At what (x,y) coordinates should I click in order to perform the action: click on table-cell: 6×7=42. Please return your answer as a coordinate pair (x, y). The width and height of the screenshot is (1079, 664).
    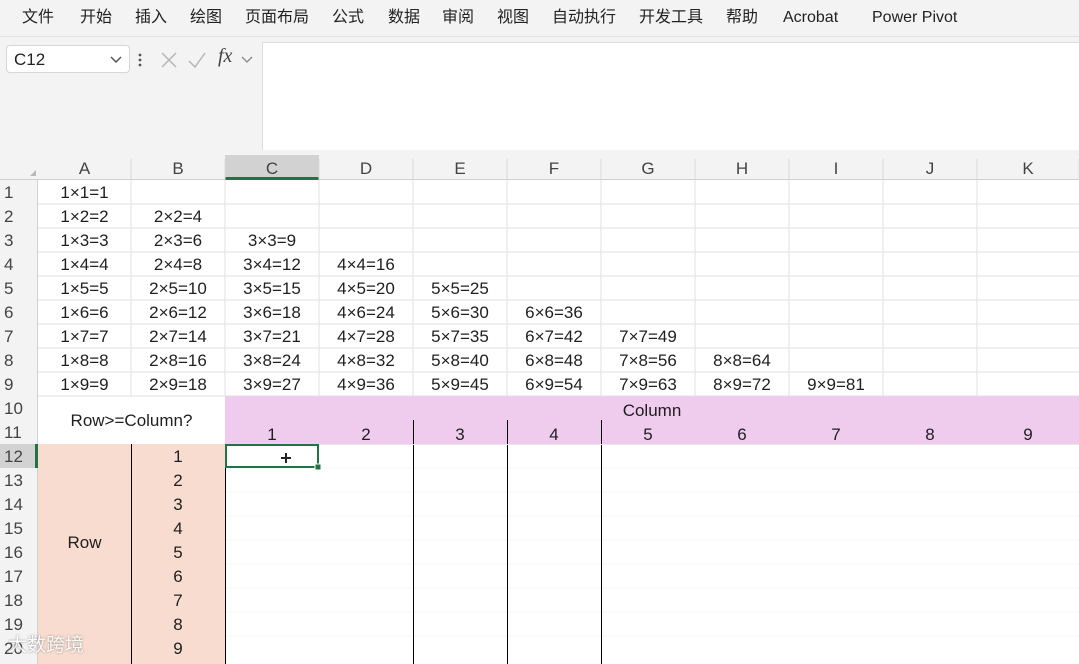
    Looking at the image, I should click on (554, 336).